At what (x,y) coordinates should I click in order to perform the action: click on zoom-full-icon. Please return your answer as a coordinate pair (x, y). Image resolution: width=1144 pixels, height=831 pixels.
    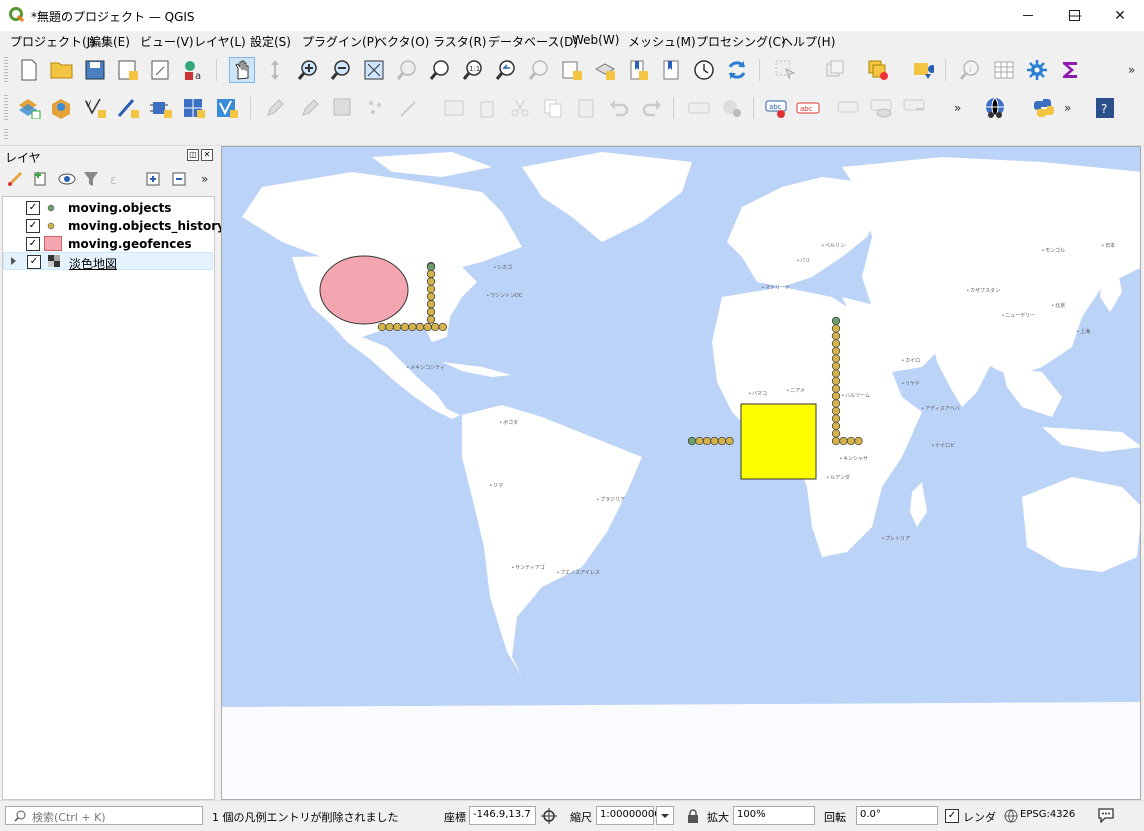
    Looking at the image, I should click on (374, 70).